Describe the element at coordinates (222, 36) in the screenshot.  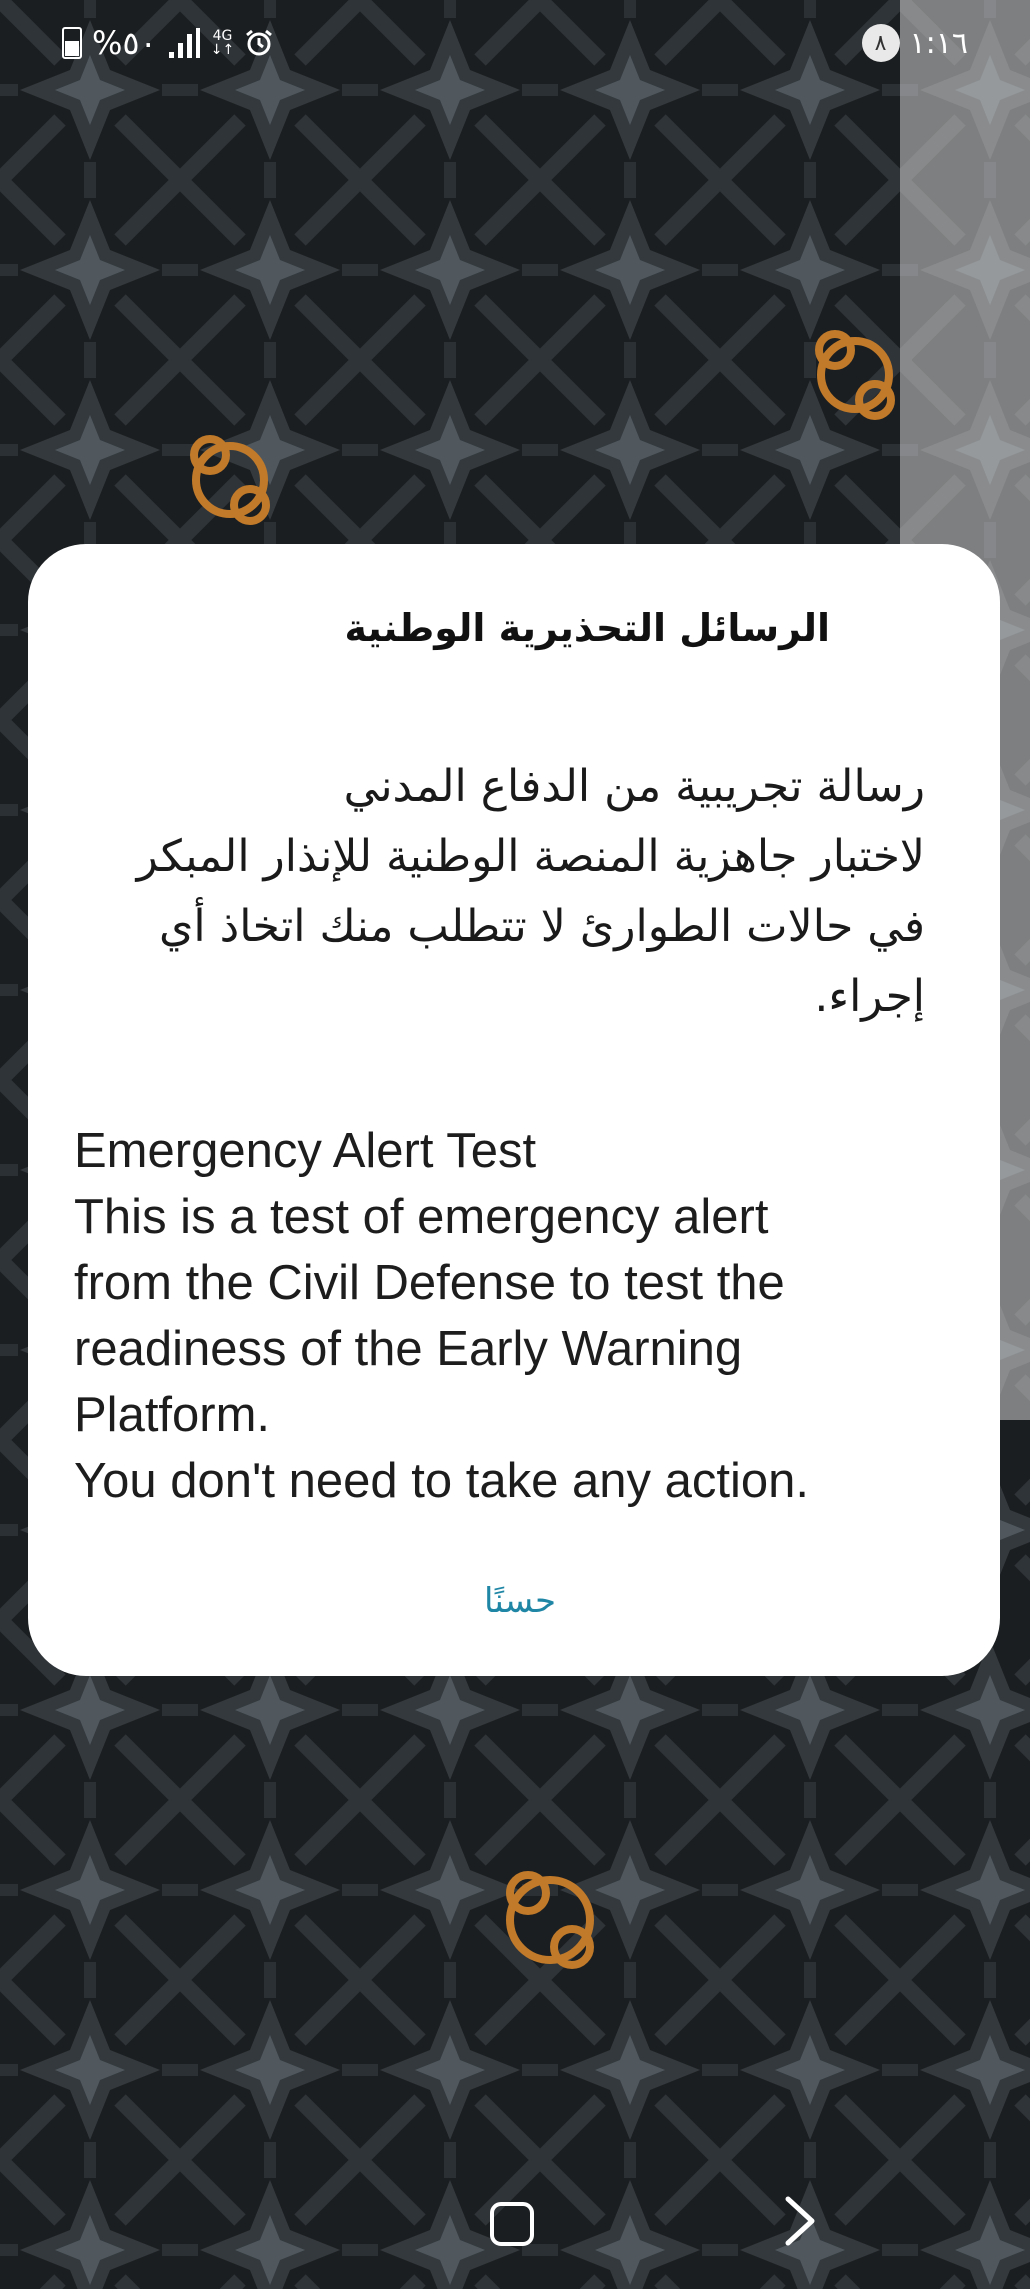
I see `network-type: 4G` at that location.